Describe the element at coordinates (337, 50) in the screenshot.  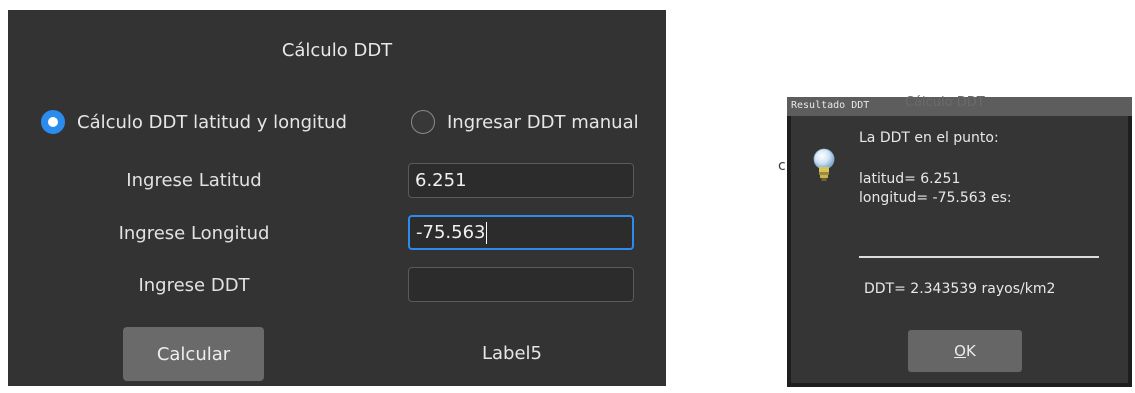
I see `window-title: Cálculo DDT` at that location.